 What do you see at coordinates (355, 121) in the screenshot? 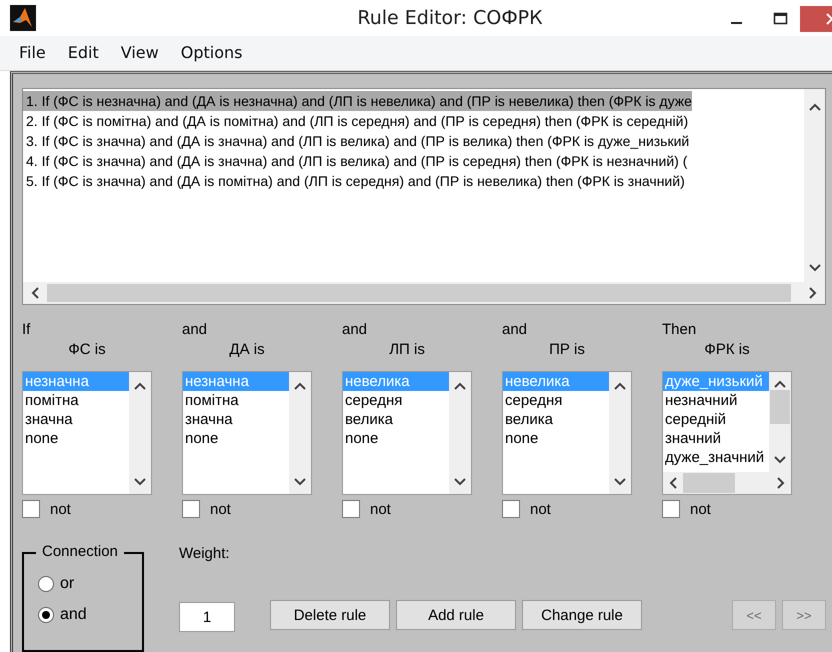
I see `rule-item: 2. If (ФС is помітна) and (ДА is помітна) and (ЛП is середня) and (ПР is середня) then (ФРК is середній)` at bounding box center [355, 121].